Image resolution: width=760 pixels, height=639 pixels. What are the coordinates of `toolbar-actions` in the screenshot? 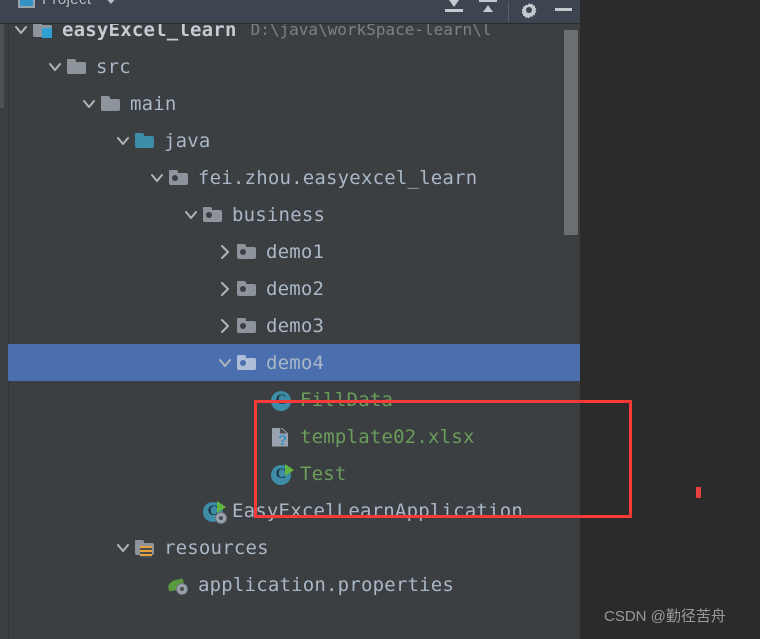 It's located at (508, 12).